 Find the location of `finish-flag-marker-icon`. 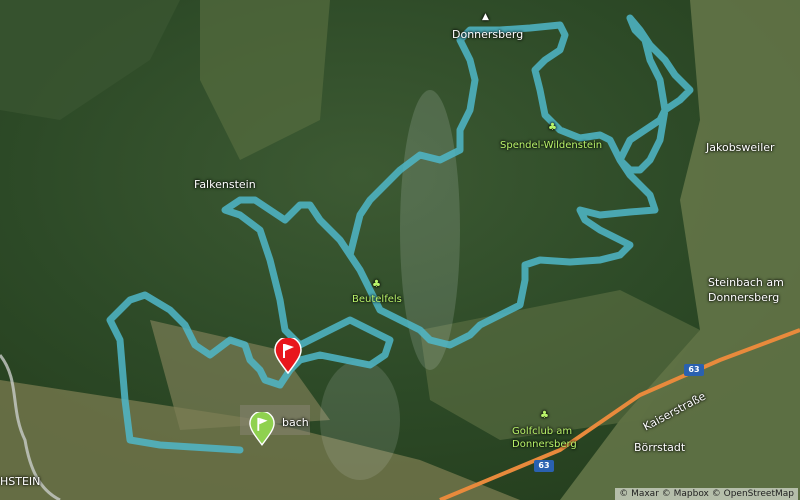

finish-flag-marker-icon is located at coordinates (288, 356).